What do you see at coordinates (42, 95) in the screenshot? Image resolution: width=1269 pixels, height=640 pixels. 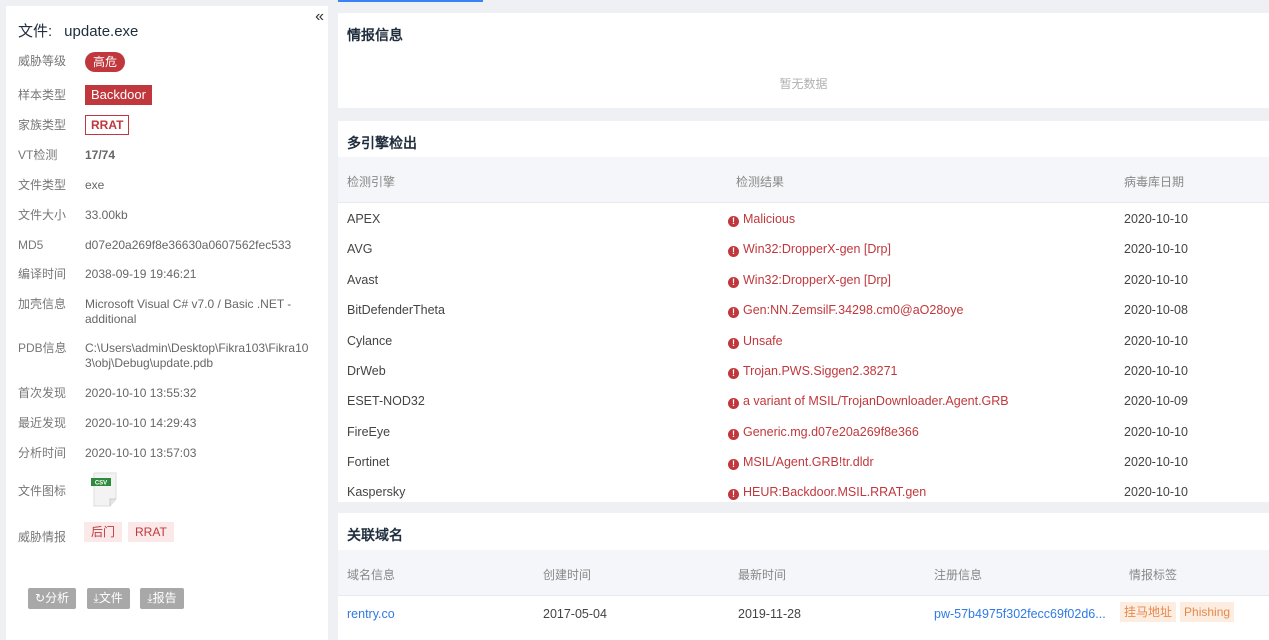 I see `sample-type-label: 样本类型` at bounding box center [42, 95].